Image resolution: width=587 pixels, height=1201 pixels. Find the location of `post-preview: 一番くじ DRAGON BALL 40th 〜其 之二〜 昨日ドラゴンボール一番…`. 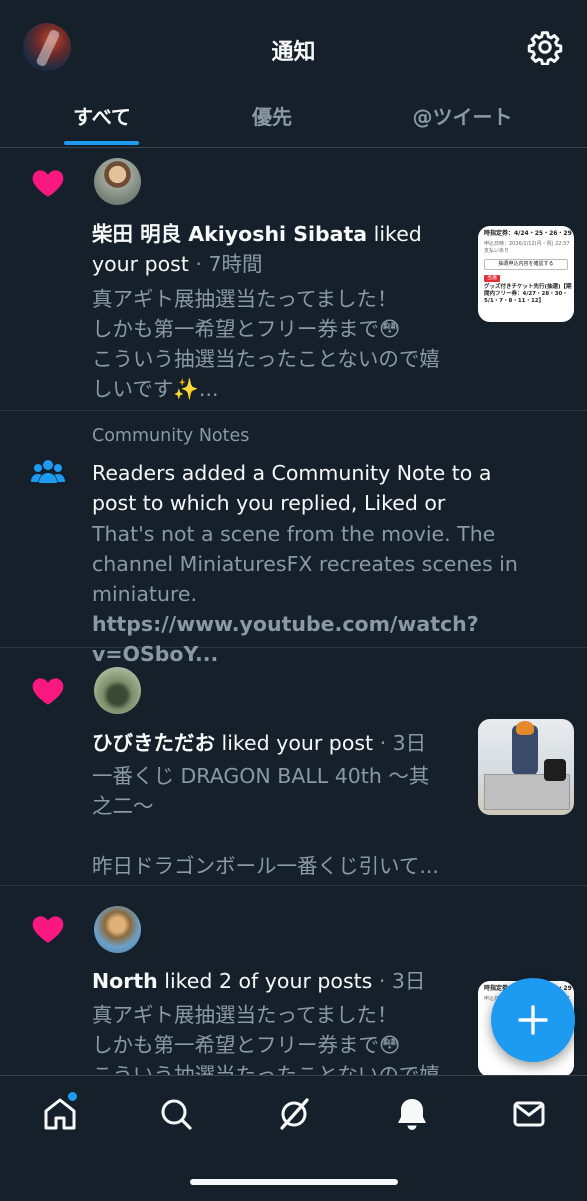

post-preview: 一番くじ DRAGON BALL 40th 〜其 之二〜 昨日ドラゴンボール一番… is located at coordinates (265, 821).